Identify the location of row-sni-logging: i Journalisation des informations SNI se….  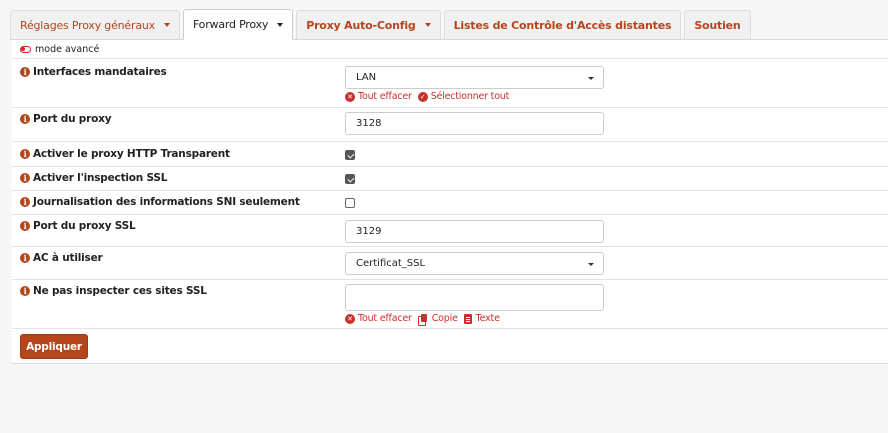
(450, 203).